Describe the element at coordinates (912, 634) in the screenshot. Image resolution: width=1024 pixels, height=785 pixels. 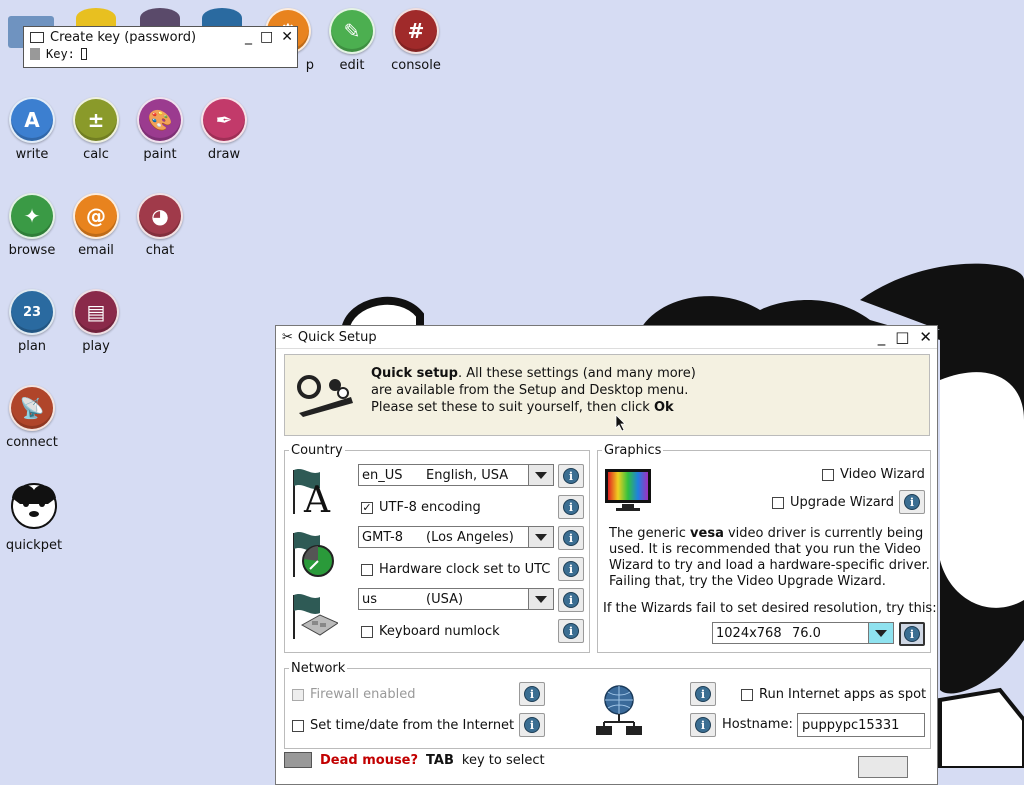
I see `resolution-info-button: i` at that location.